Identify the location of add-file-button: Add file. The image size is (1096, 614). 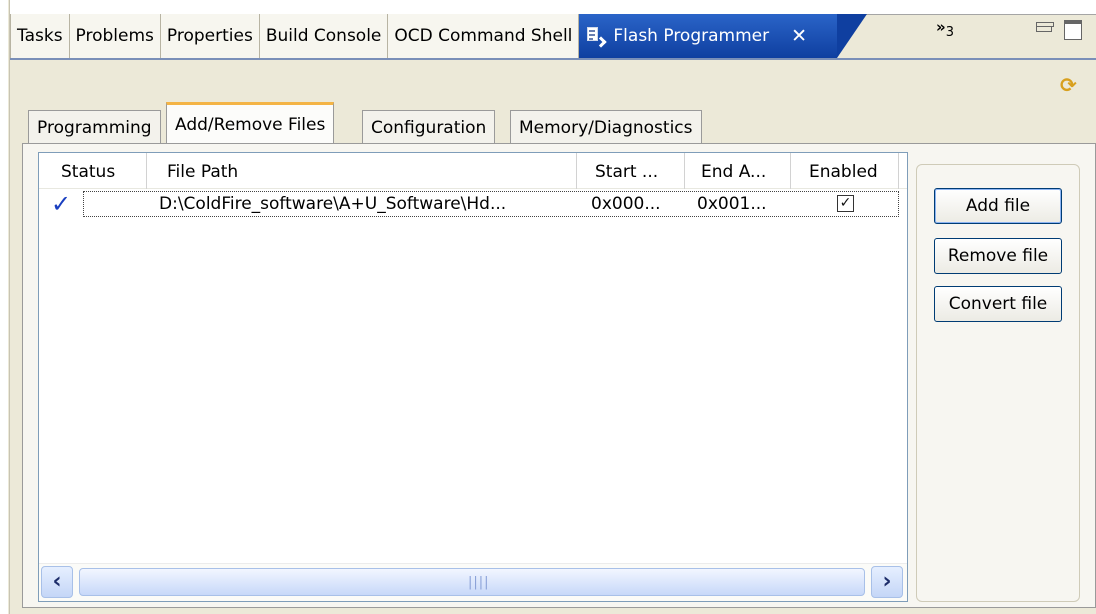
(998, 206).